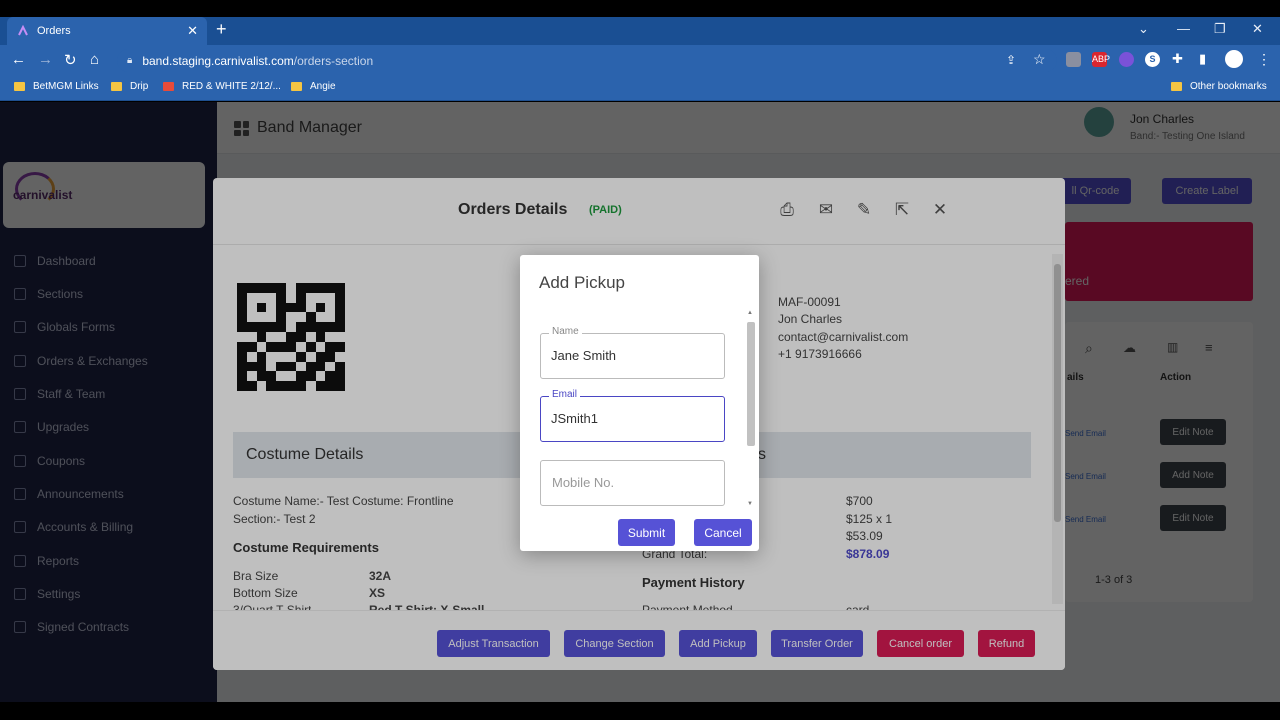 The image size is (1280, 720). What do you see at coordinates (1126, 59) in the screenshot?
I see `extension-purple-icon` at bounding box center [1126, 59].